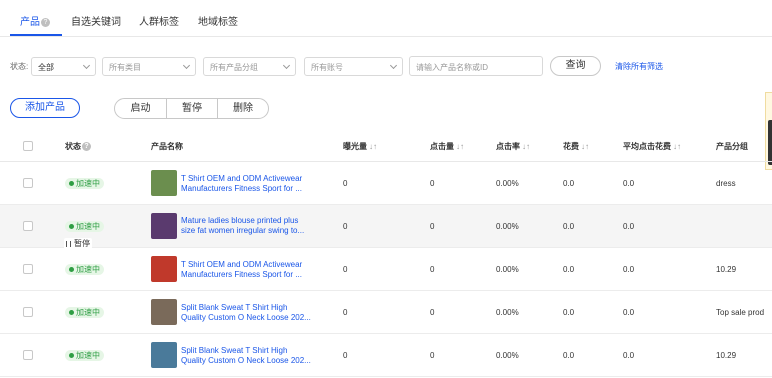 Image resolution: width=772 pixels, height=378 pixels. What do you see at coordinates (447, 146) in the screenshot?
I see `header-clicks: 点击量 ↓↑` at bounding box center [447, 146].